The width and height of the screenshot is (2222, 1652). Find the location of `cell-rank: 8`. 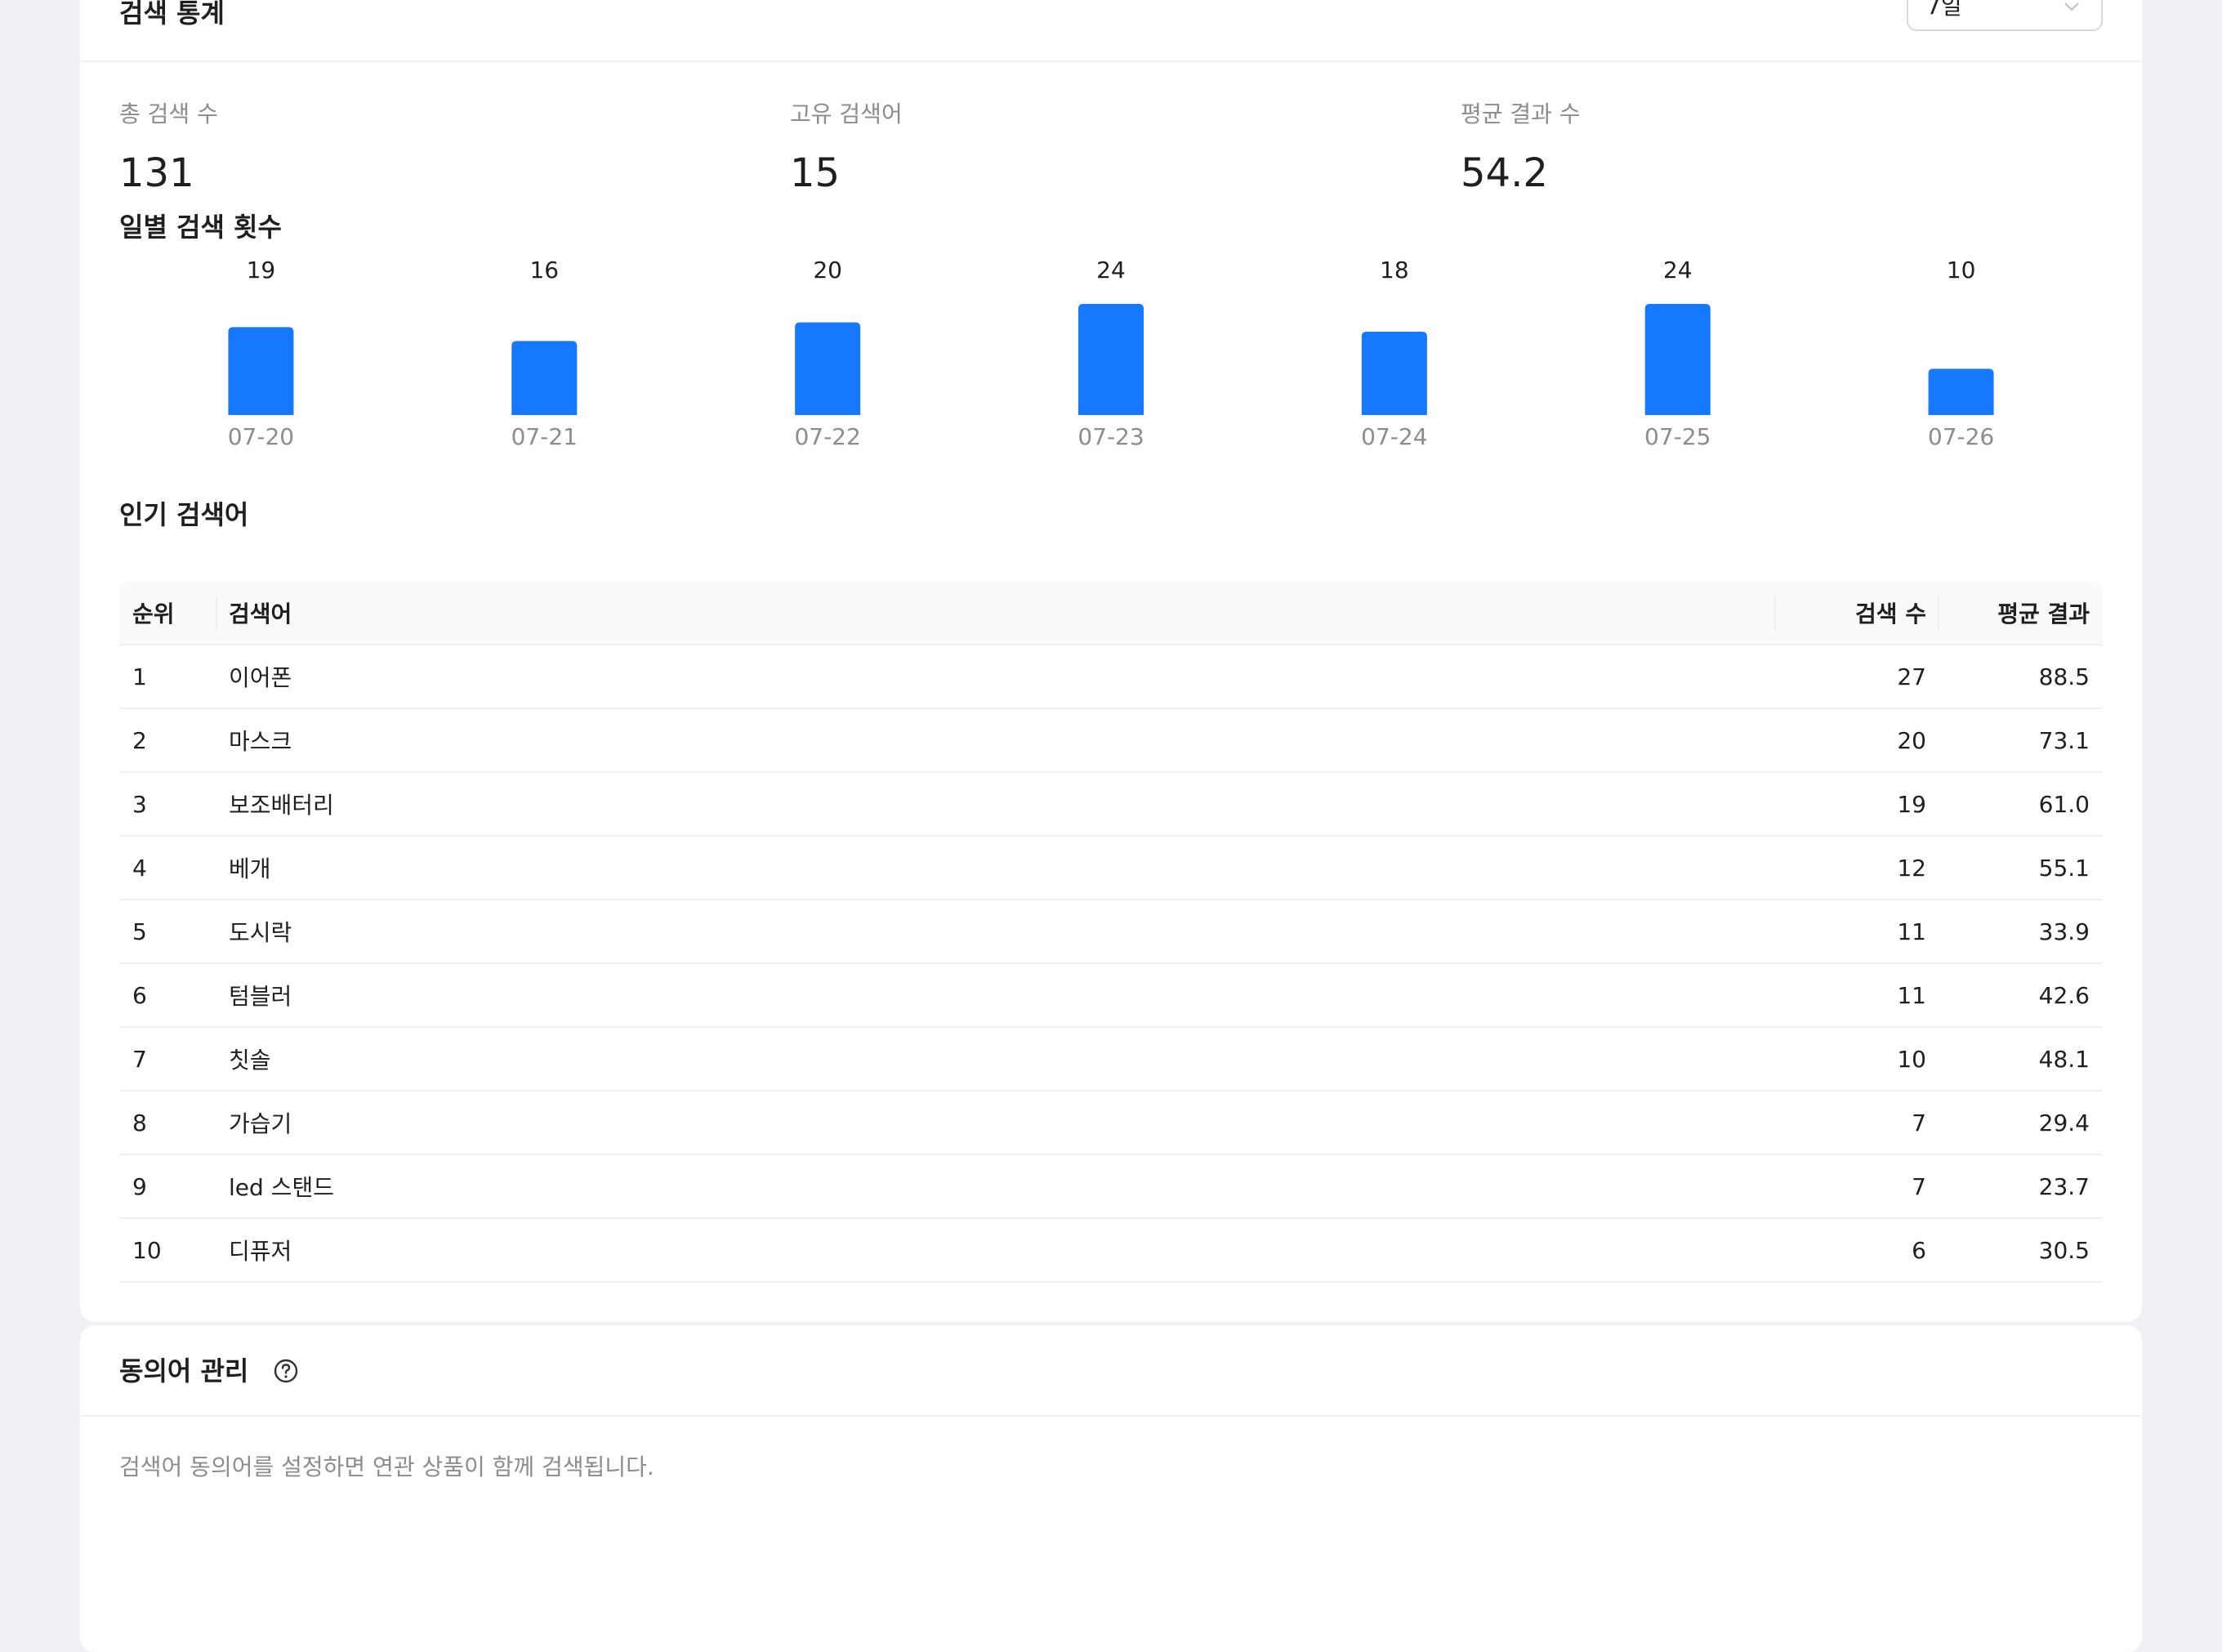

cell-rank: 8 is located at coordinates (139, 1122).